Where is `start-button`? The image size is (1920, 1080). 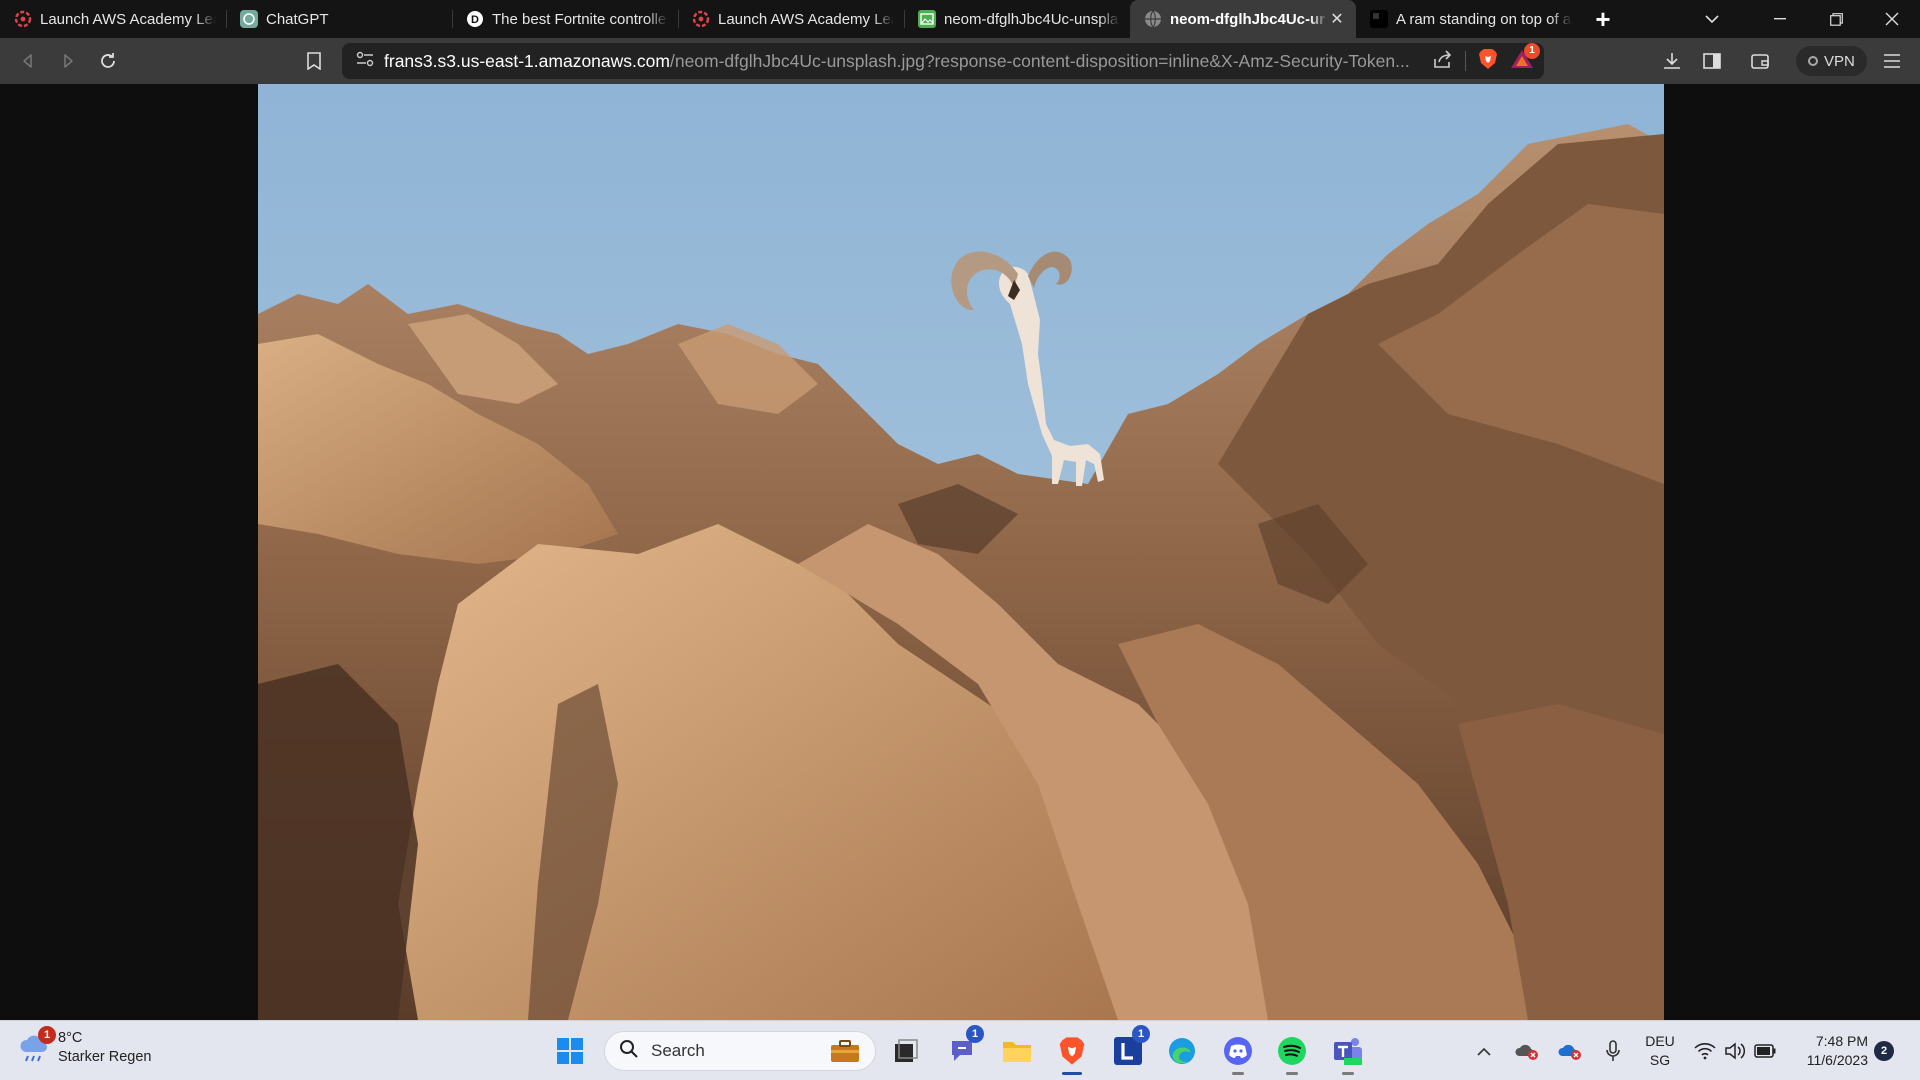
start-button is located at coordinates (570, 1051).